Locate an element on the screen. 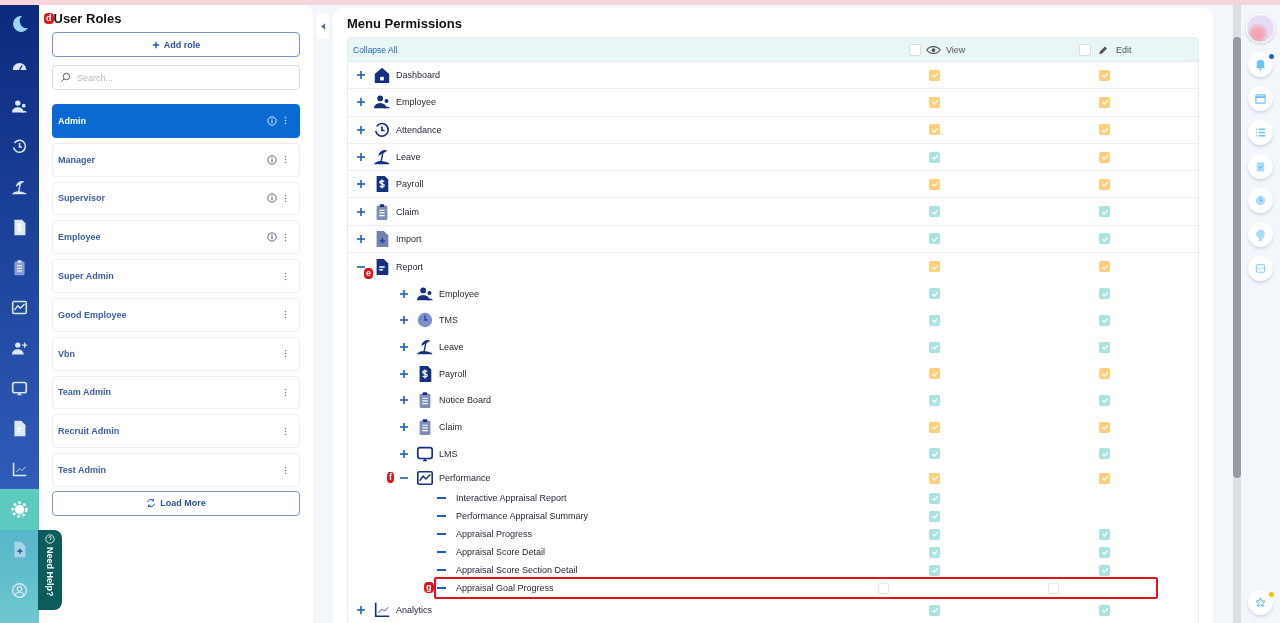 The width and height of the screenshot is (1280, 623). more-options-icon is located at coordinates (285, 121).